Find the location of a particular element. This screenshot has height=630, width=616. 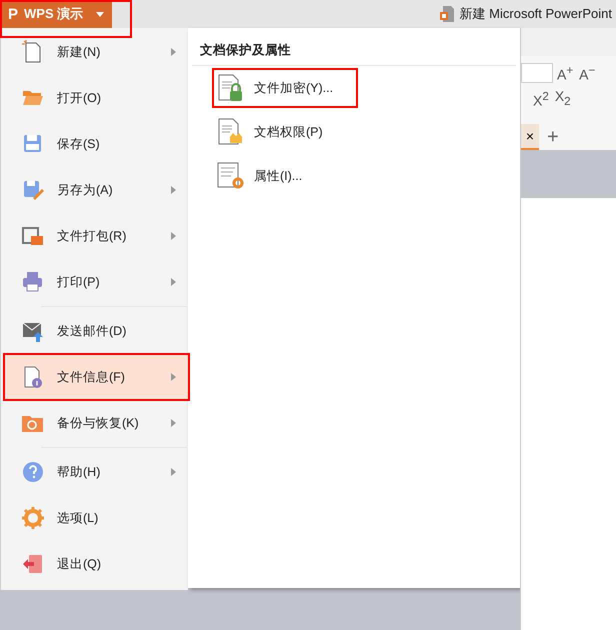

crown-document-icon is located at coordinates (230, 132).